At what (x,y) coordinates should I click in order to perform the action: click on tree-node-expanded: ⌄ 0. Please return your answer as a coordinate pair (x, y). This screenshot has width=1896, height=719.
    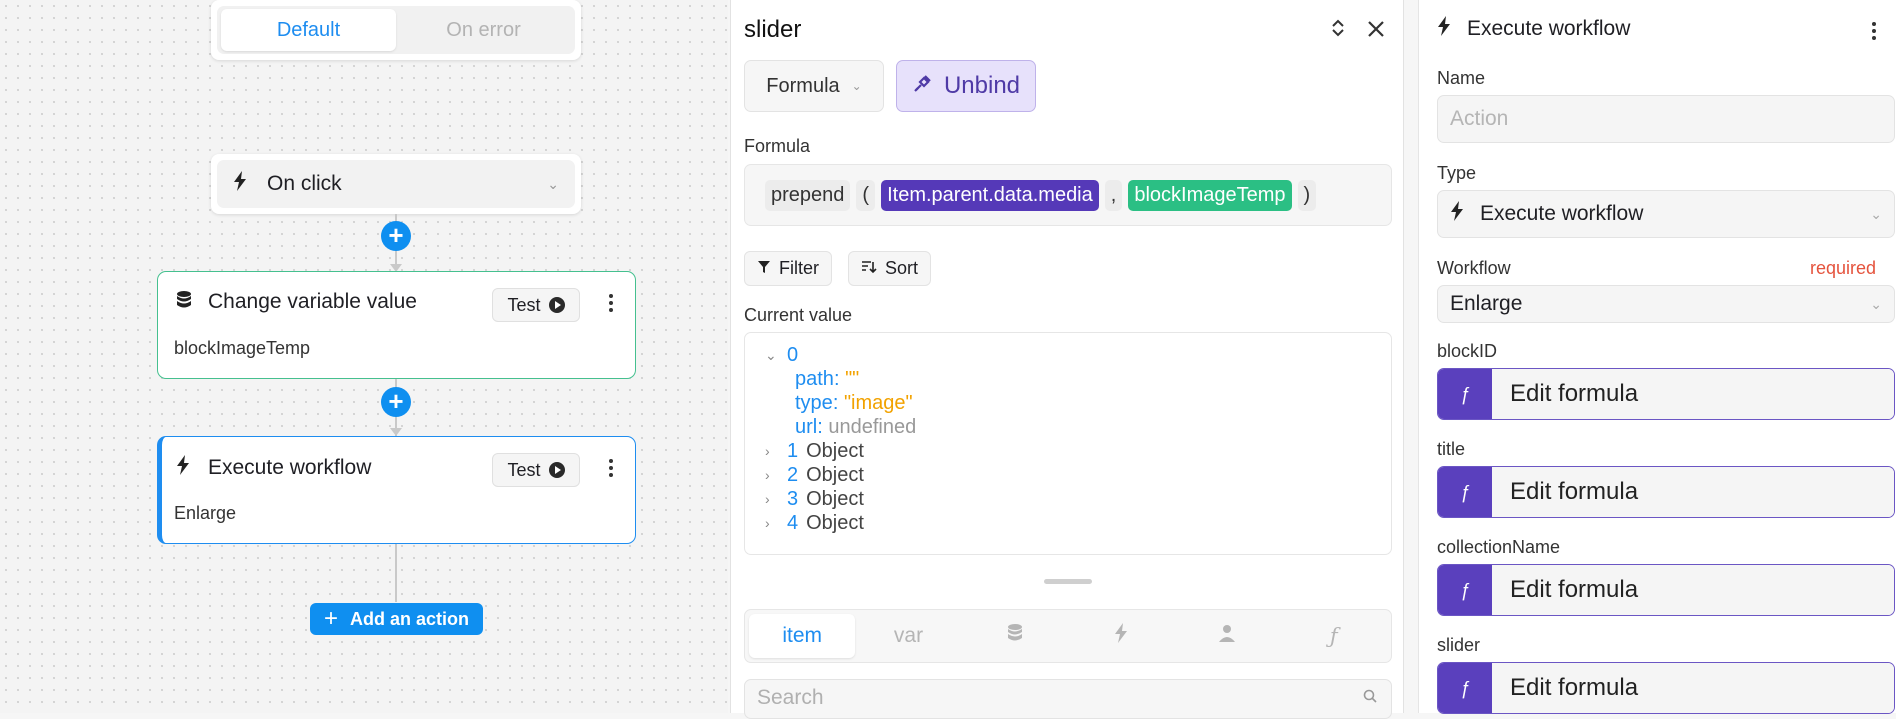
    Looking at the image, I should click on (1068, 355).